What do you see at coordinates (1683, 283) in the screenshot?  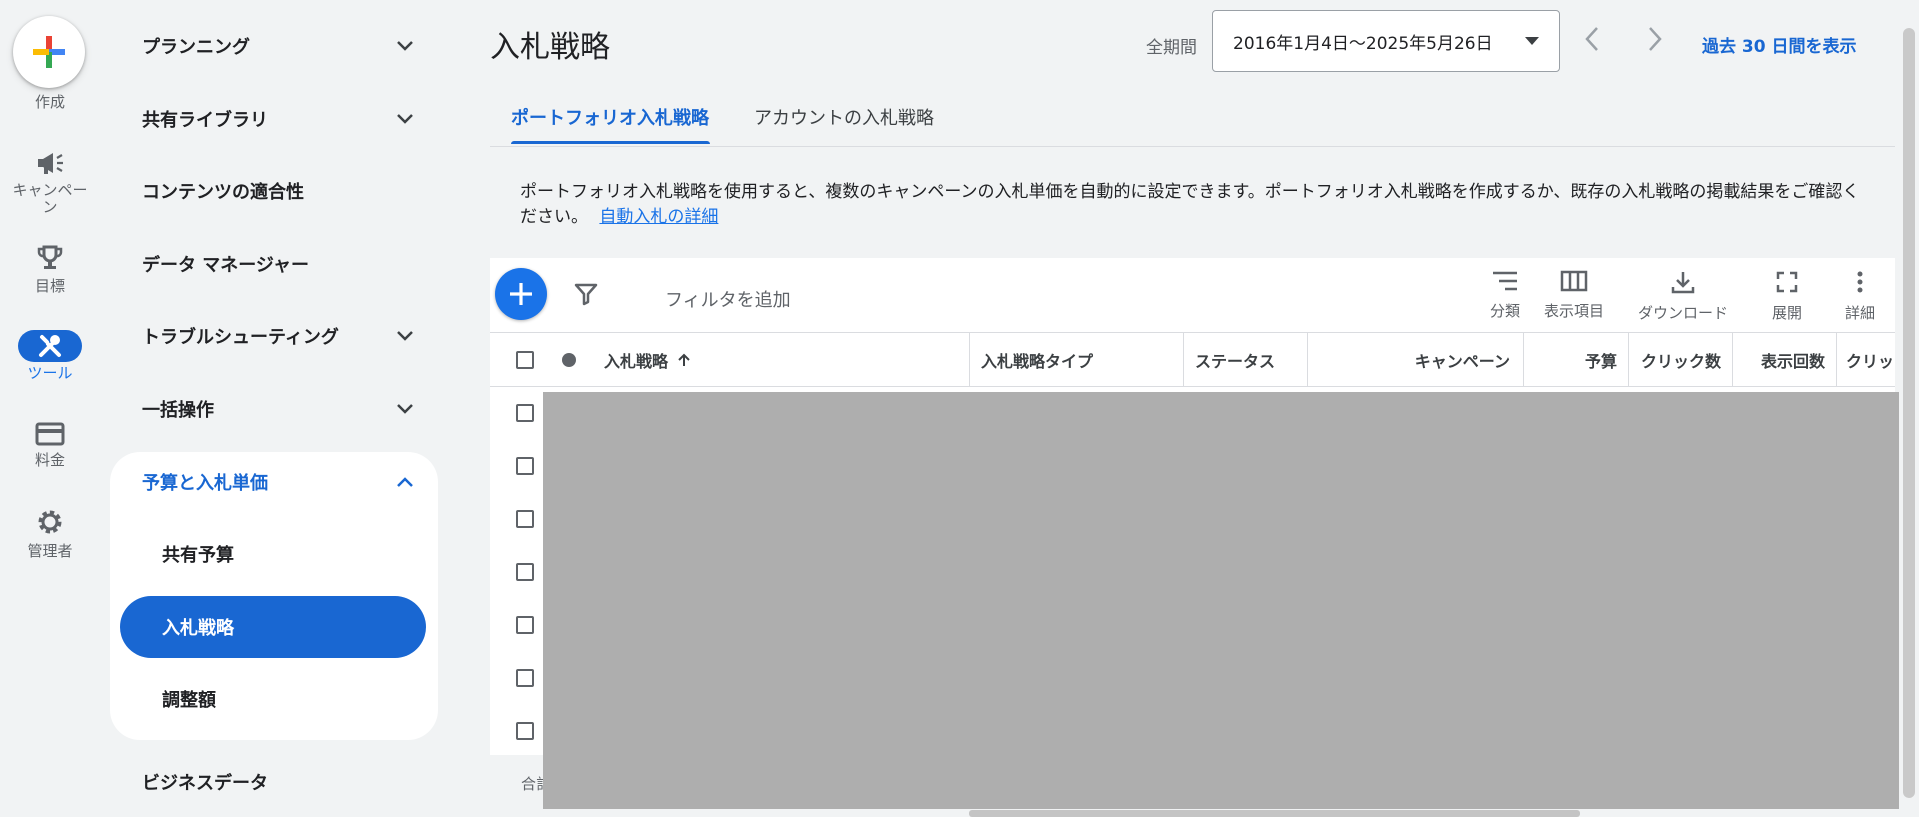 I see `download-icon` at bounding box center [1683, 283].